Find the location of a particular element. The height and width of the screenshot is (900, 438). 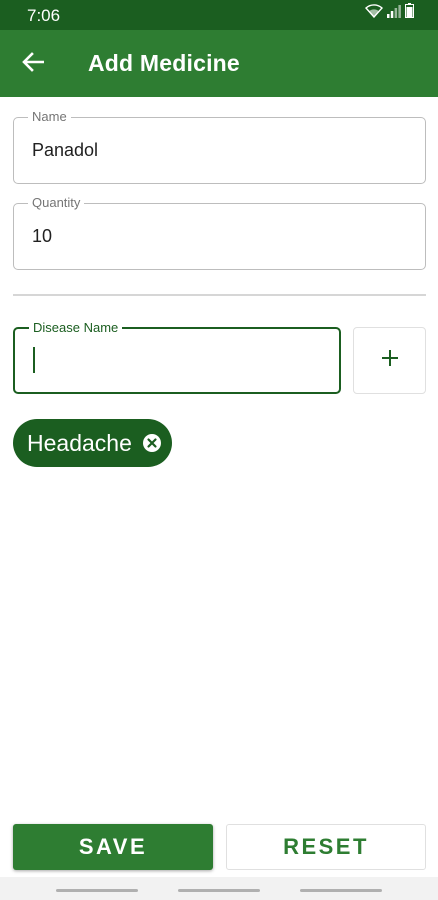

text-cursor is located at coordinates (34, 360).